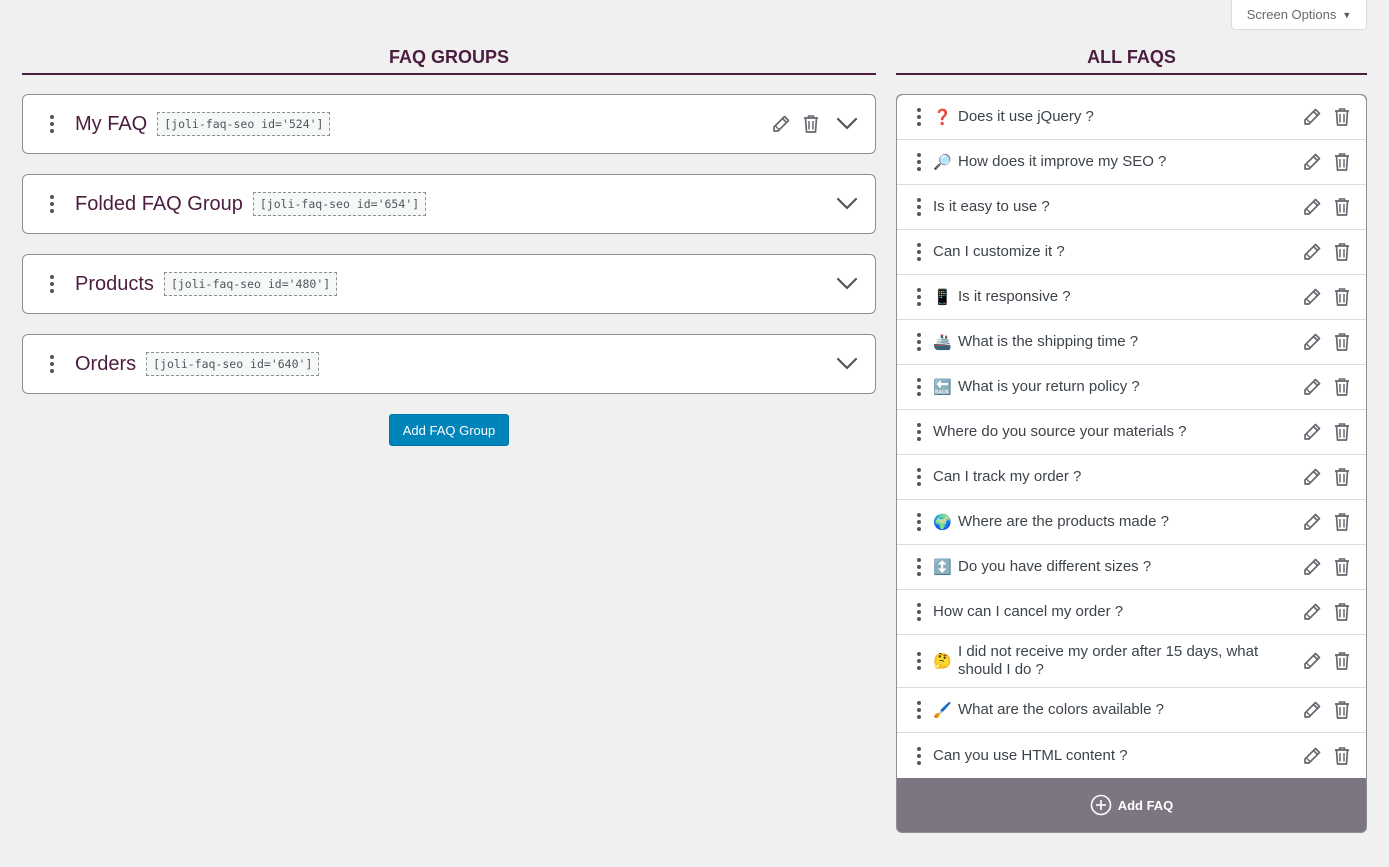  Describe the element at coordinates (449, 204) in the screenshot. I see `faq-group-card: Folded FAQ Group [joli-faq-seo id='654']` at that location.